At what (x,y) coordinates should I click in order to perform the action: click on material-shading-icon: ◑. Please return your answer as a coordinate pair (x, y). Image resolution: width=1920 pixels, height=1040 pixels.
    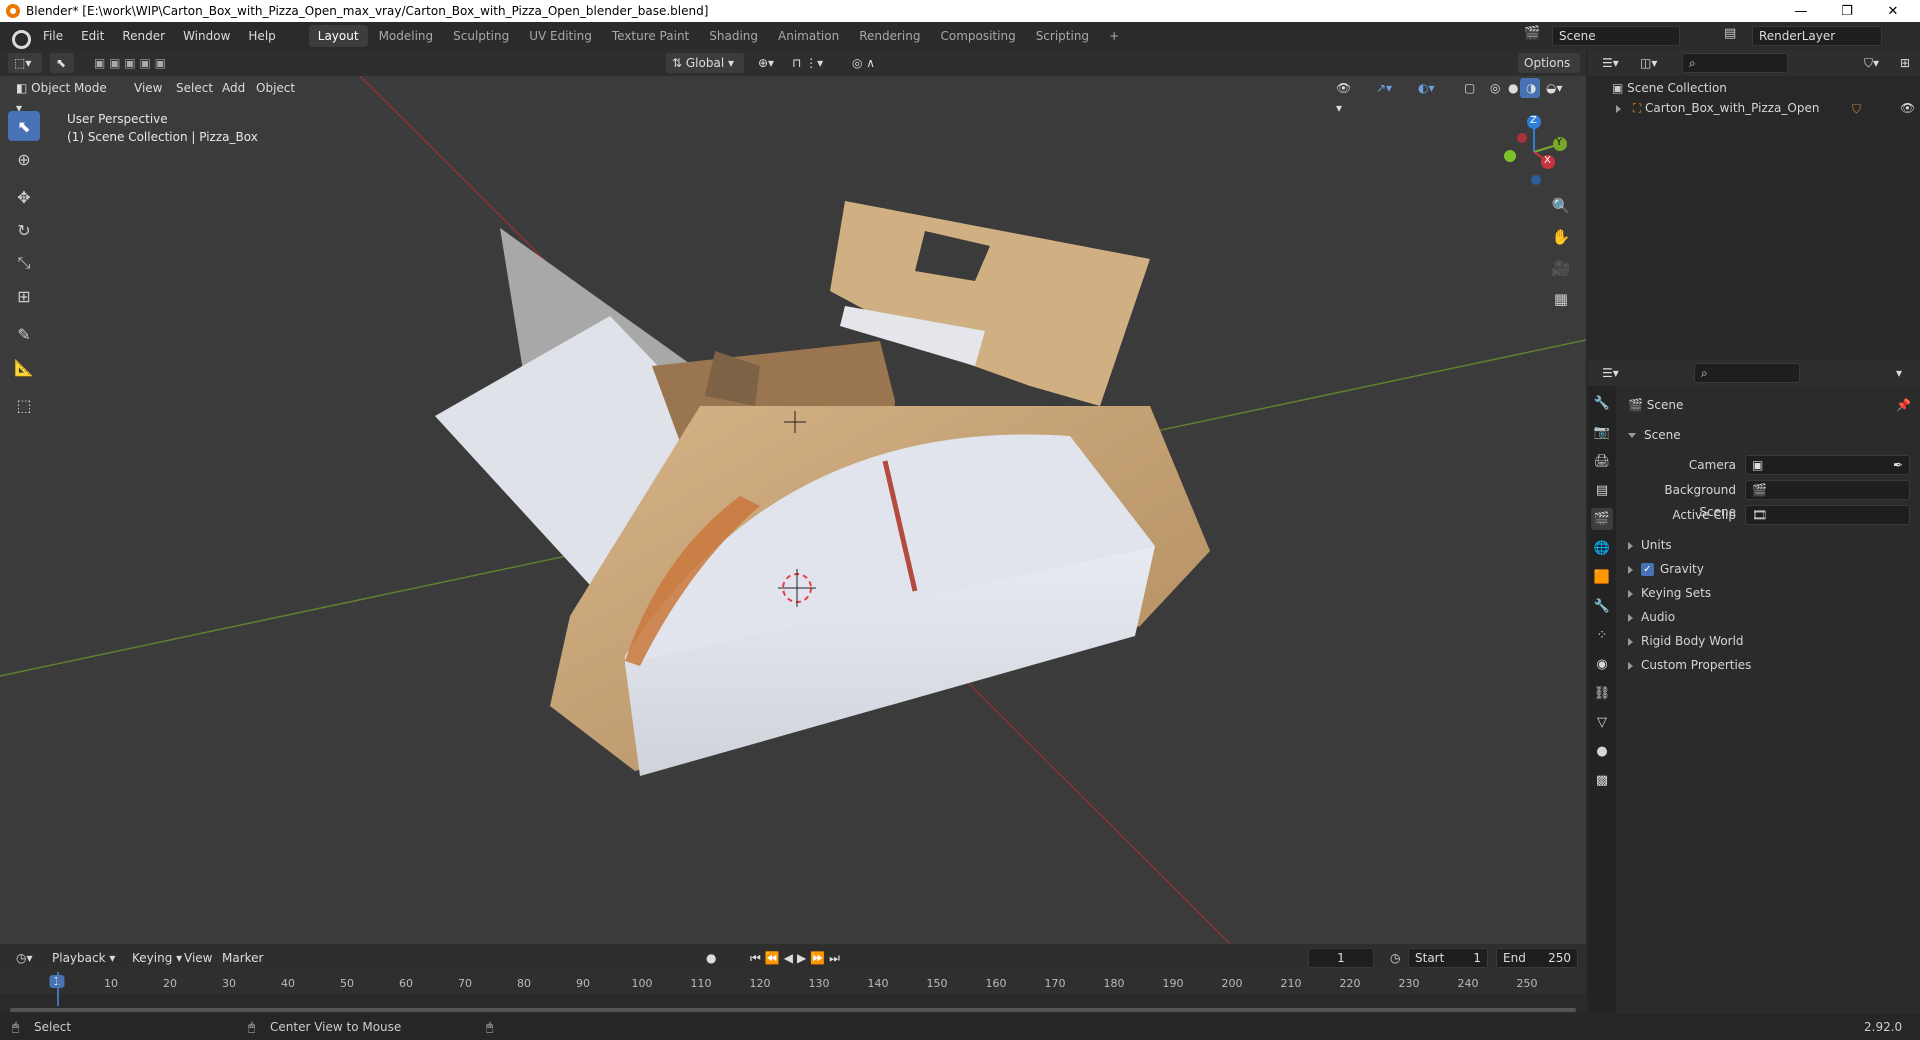
    Looking at the image, I should click on (1530, 88).